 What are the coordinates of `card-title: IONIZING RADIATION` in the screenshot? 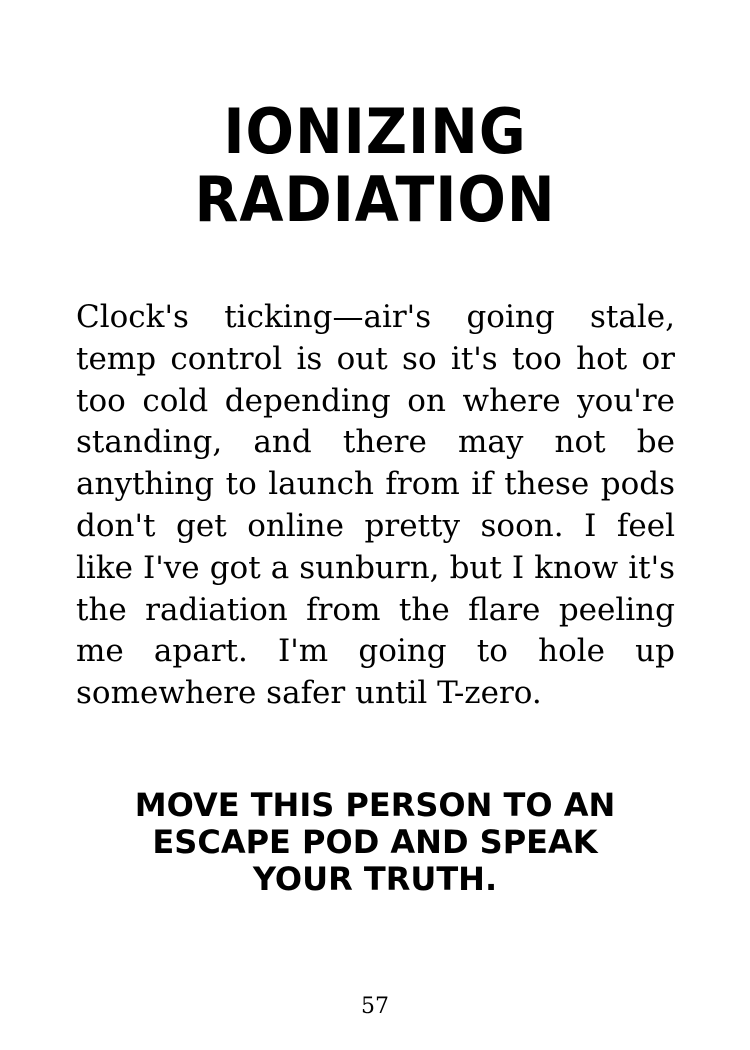 It's located at (375, 166).